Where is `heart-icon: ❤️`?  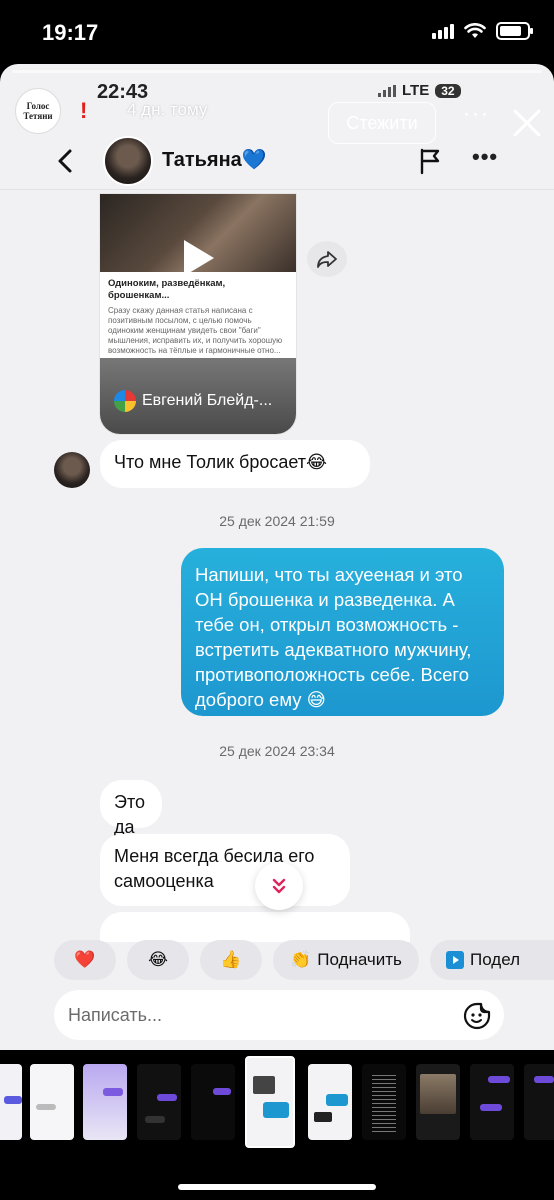 heart-icon: ❤️ is located at coordinates (85, 959).